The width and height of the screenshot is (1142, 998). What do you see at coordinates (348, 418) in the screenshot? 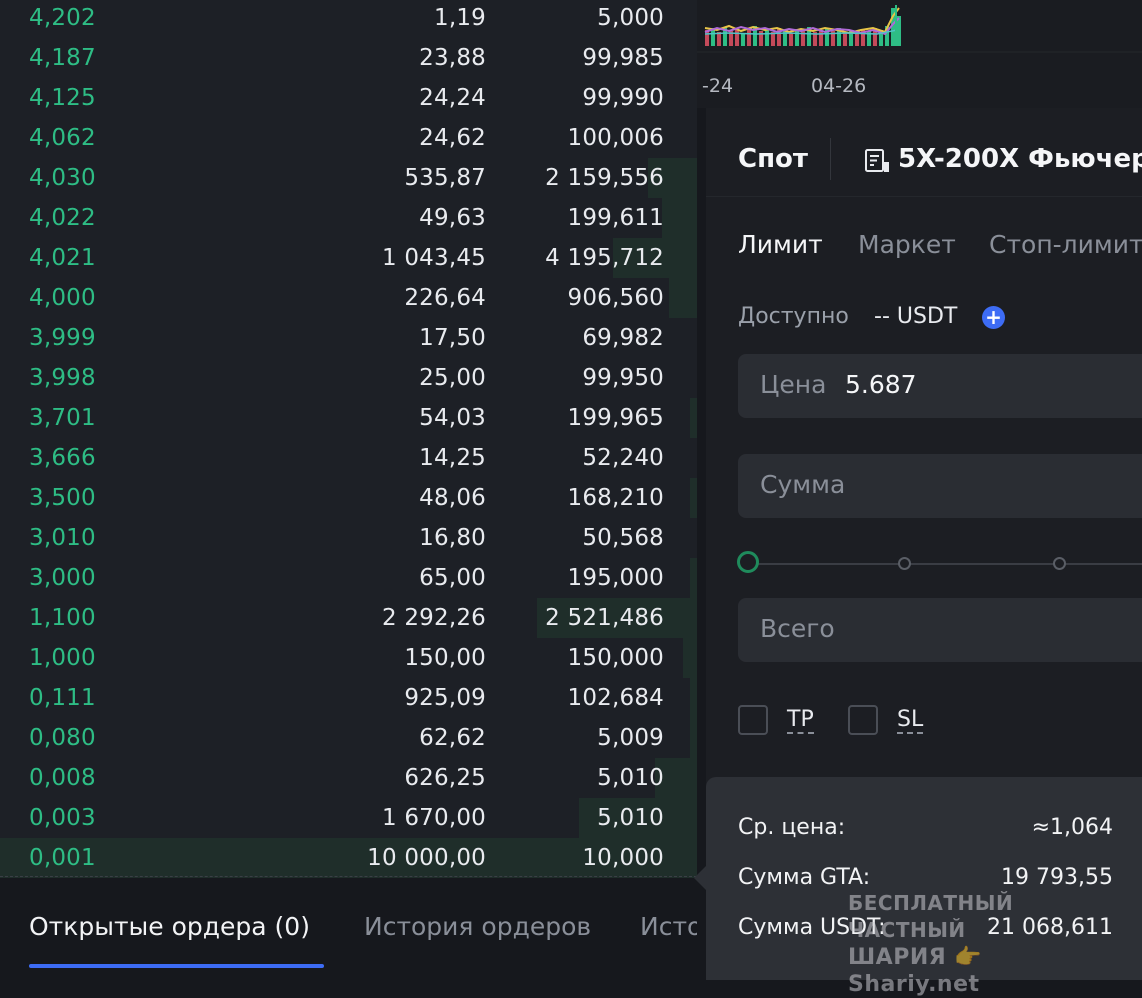
I see `orderbook-row: 3,701 54,03 199,965` at bounding box center [348, 418].